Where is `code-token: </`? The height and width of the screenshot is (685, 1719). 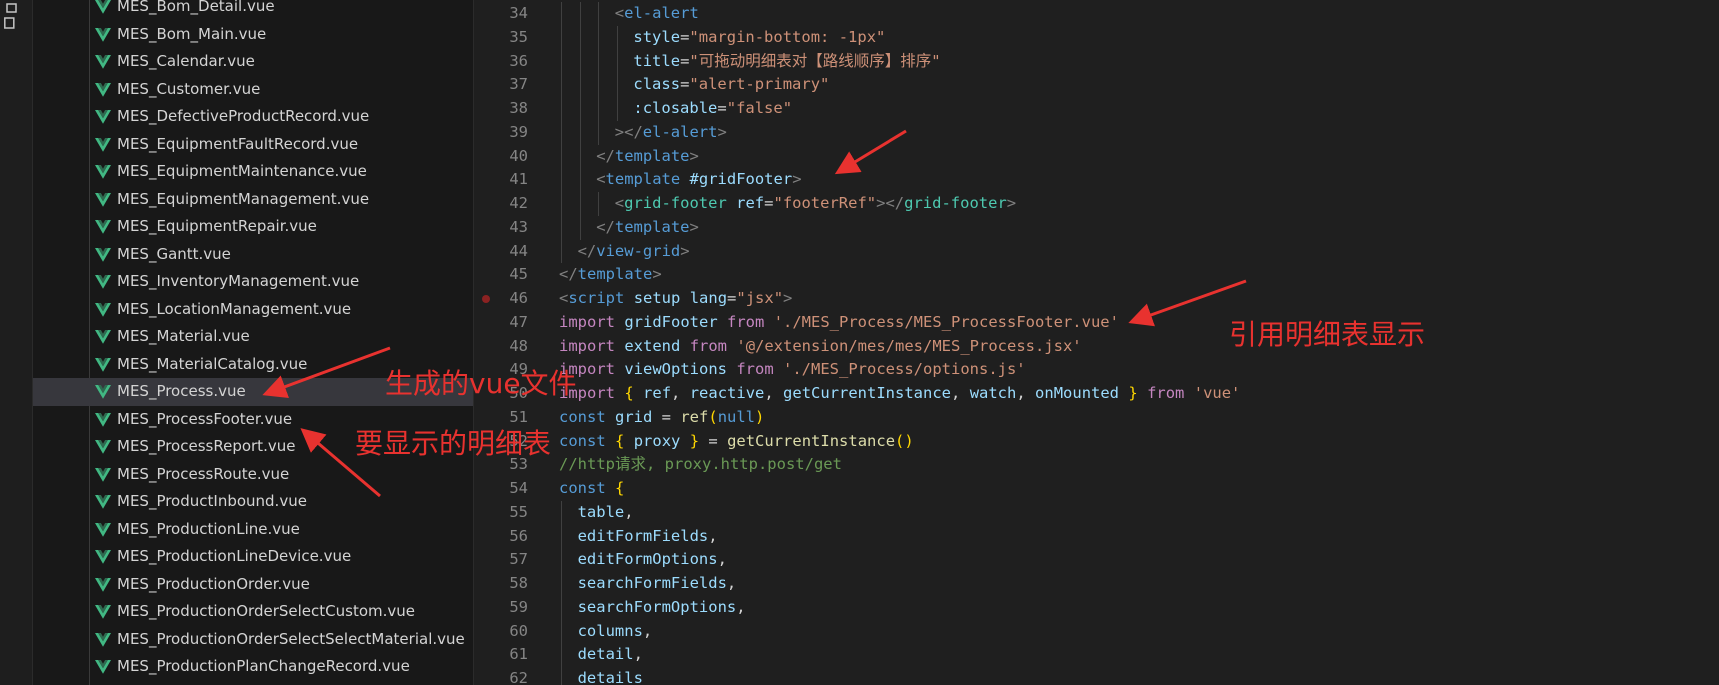 code-token: </ is located at coordinates (605, 226).